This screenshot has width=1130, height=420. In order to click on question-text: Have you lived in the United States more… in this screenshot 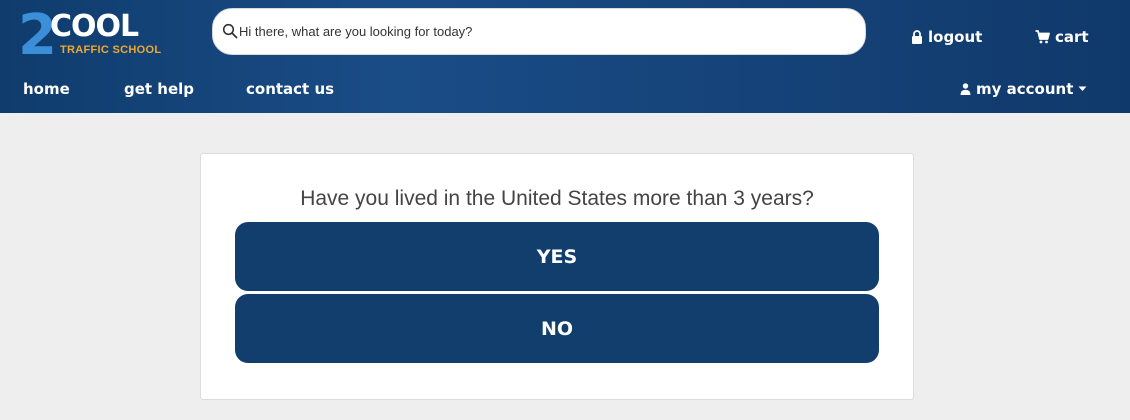, I will do `click(557, 198)`.